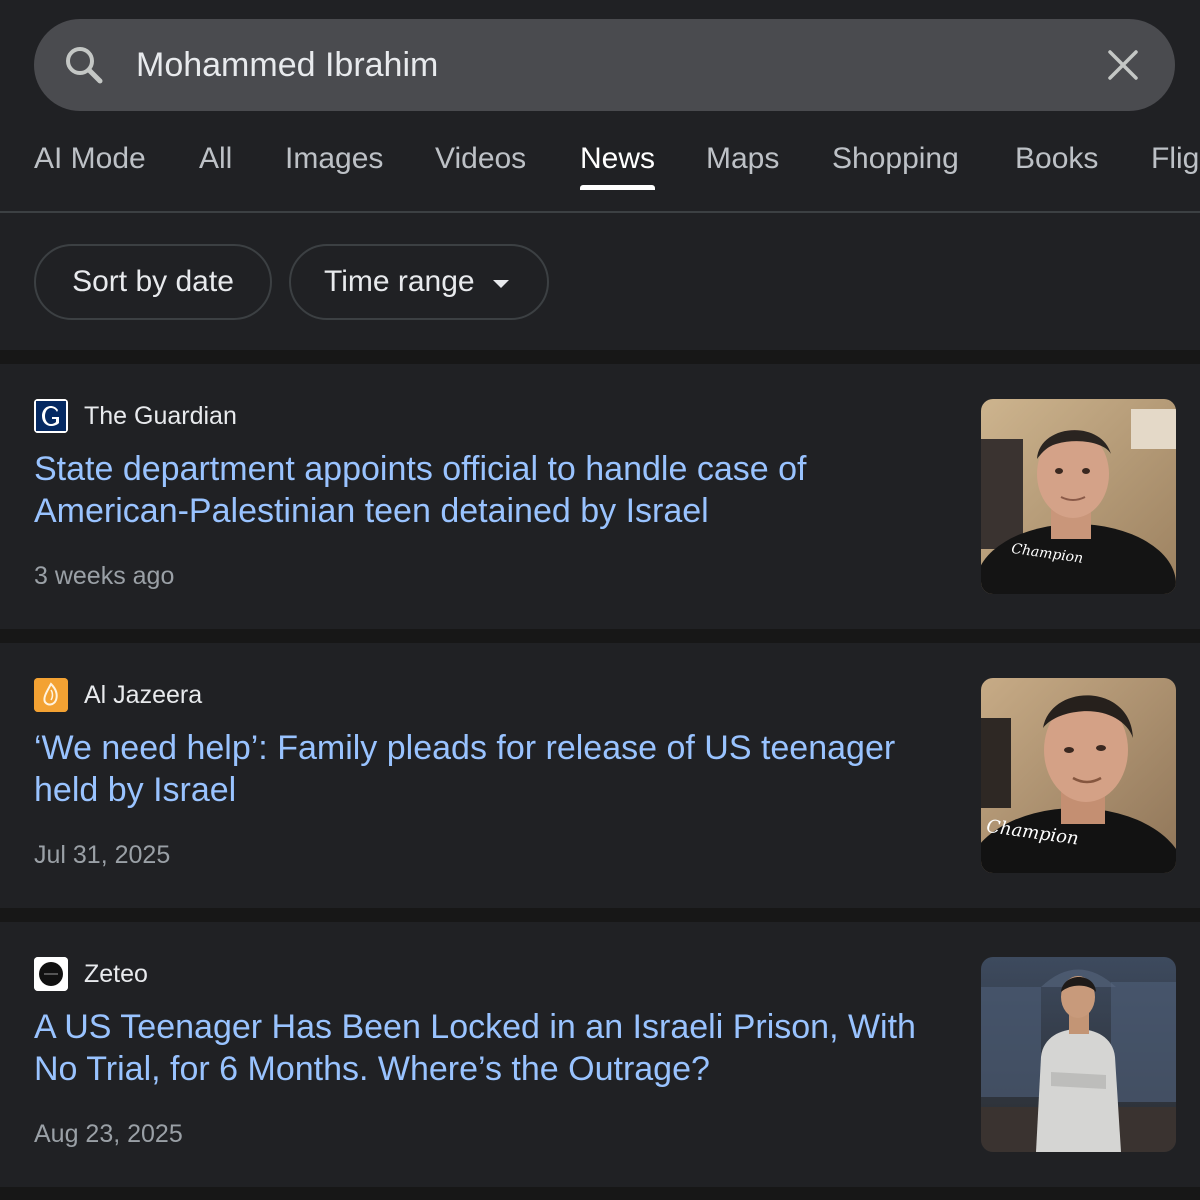 The height and width of the screenshot is (1200, 1200). I want to click on tab-videos: Videos, so click(480, 159).